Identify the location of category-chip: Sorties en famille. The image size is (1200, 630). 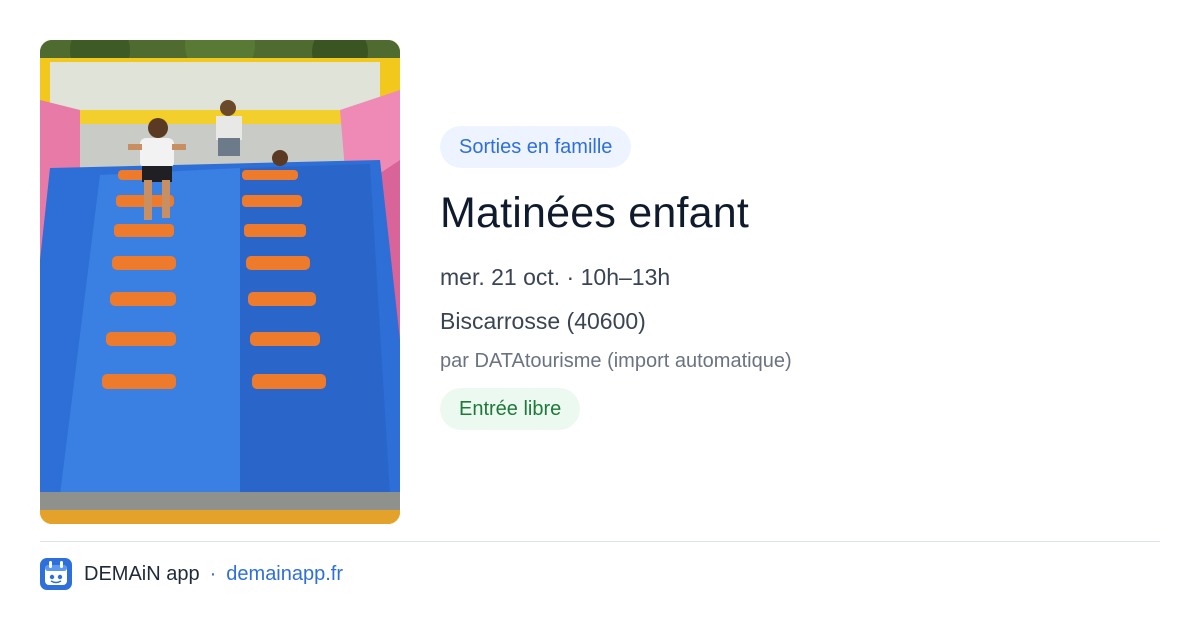
(536, 147).